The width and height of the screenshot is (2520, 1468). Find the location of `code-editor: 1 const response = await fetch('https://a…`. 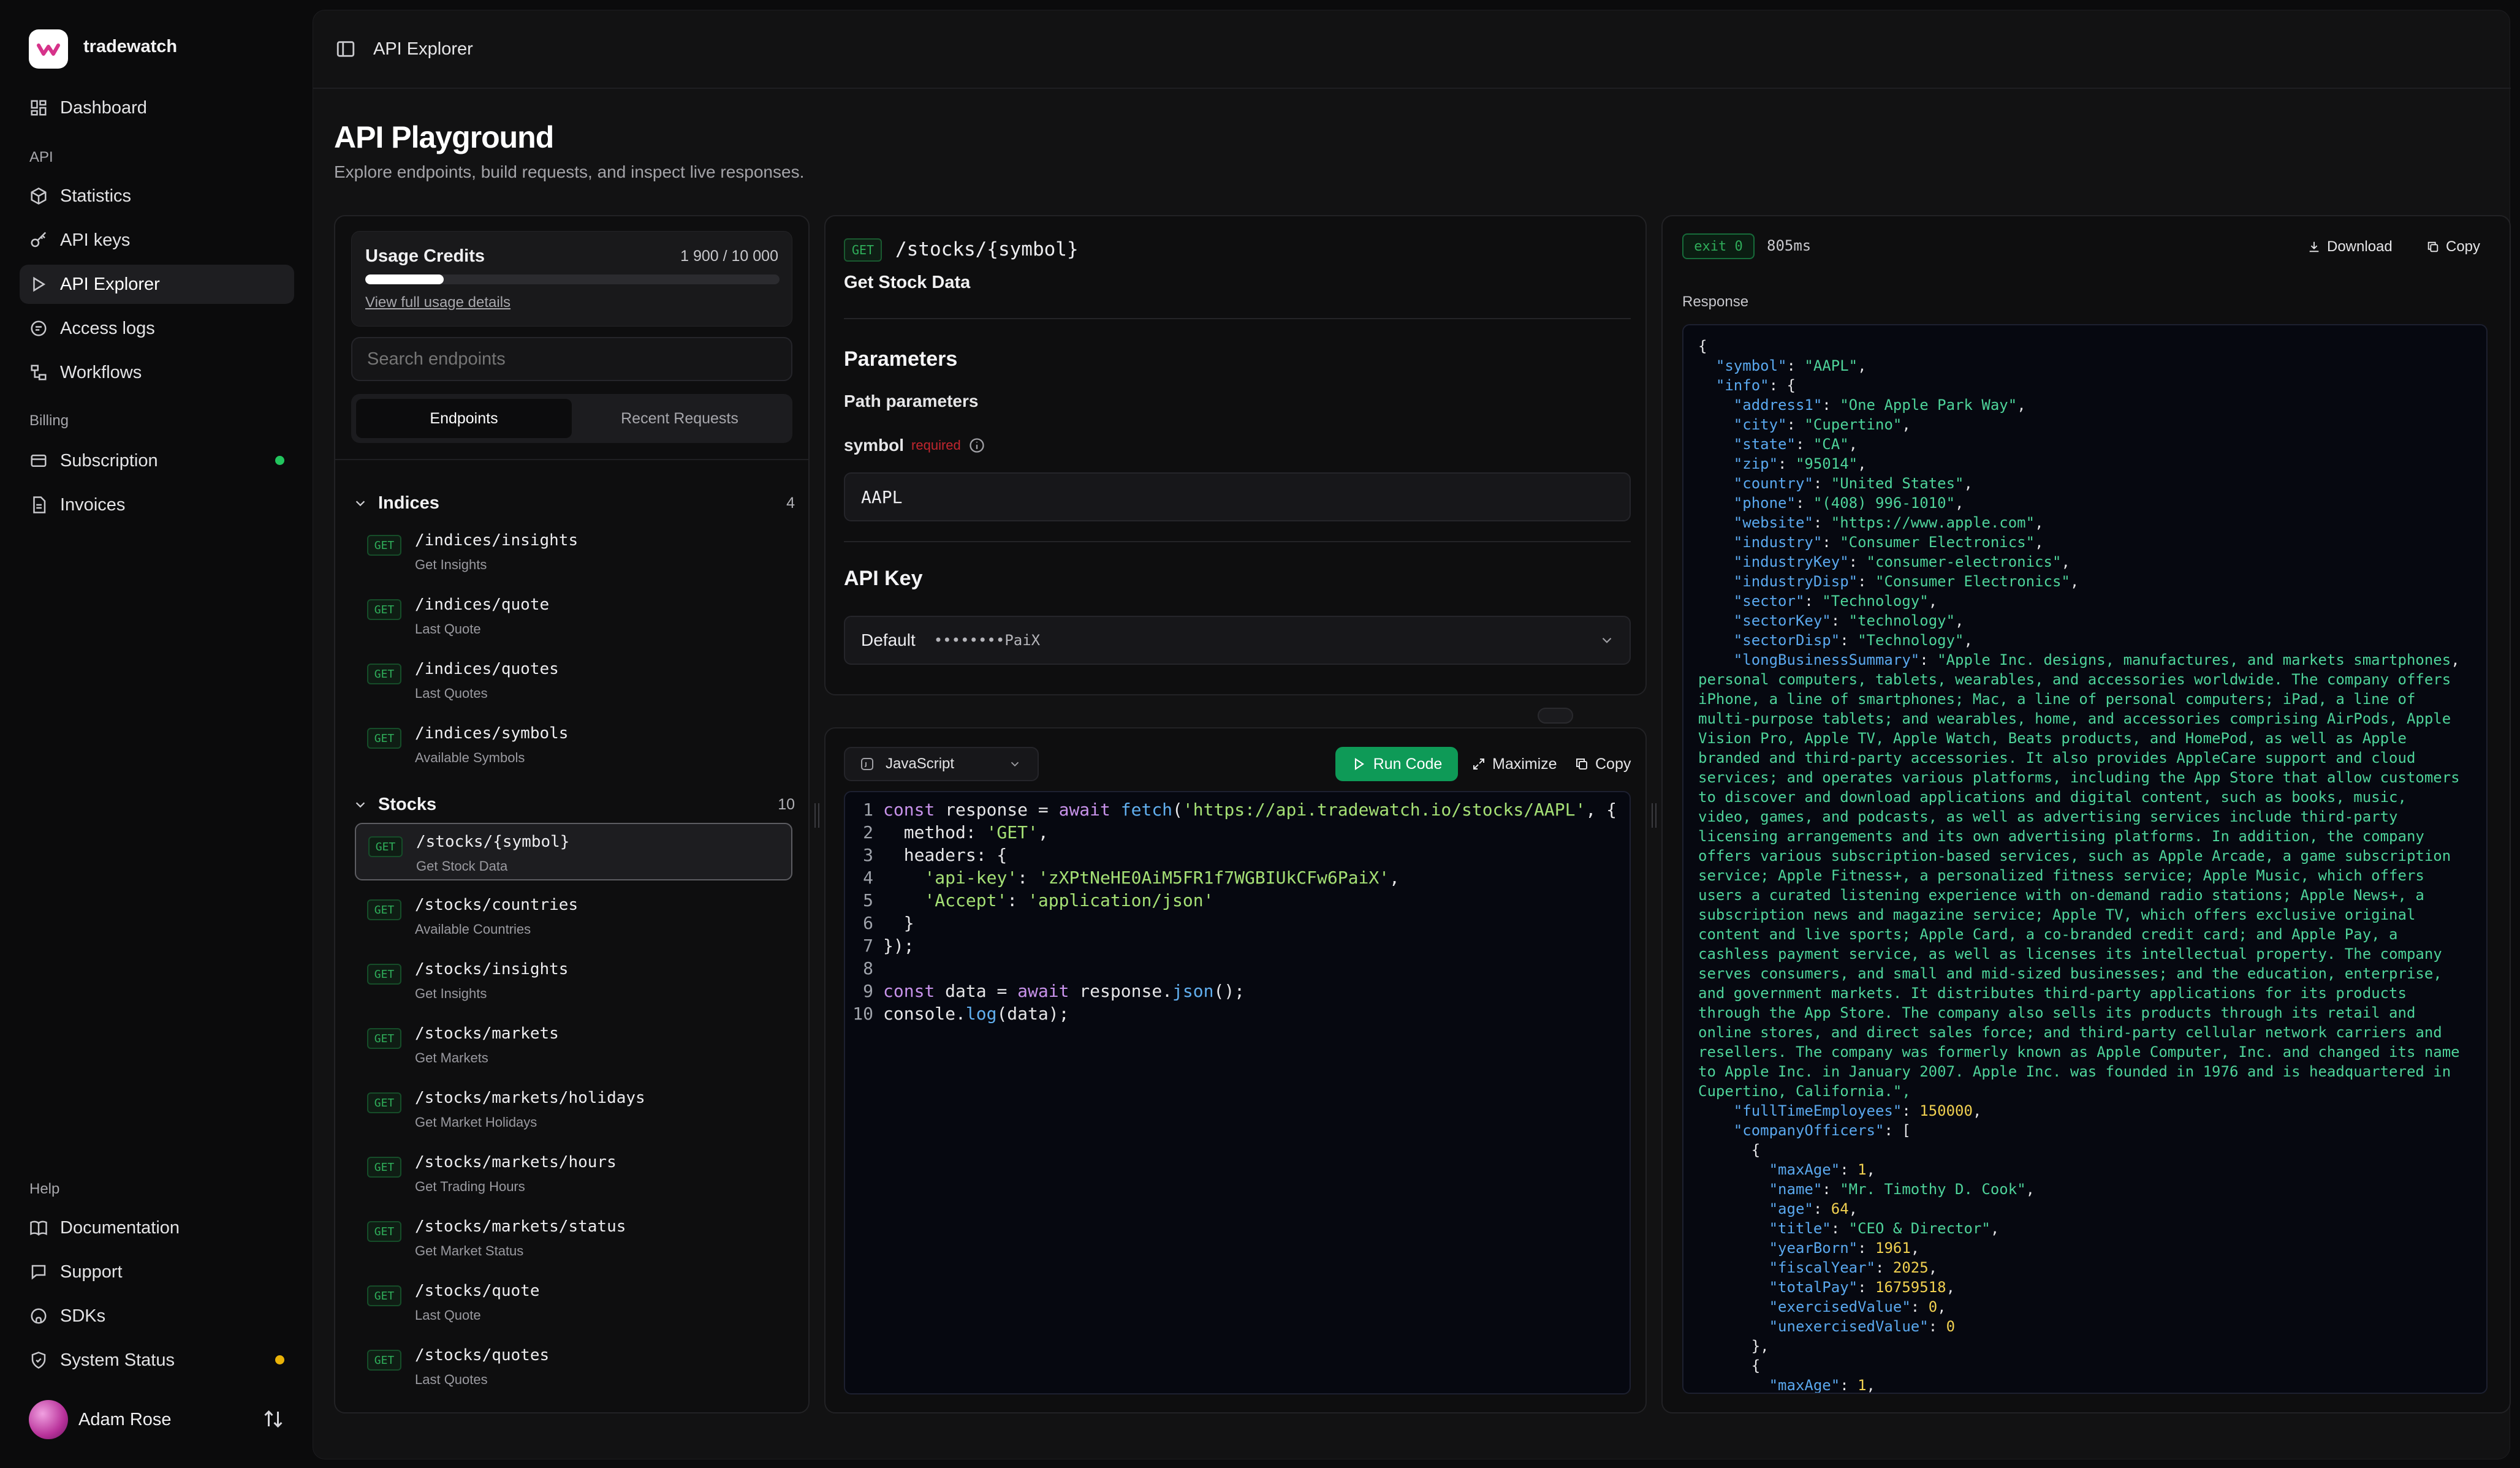

code-editor: 1 const response = await fetch('https://a… is located at coordinates (1237, 1092).